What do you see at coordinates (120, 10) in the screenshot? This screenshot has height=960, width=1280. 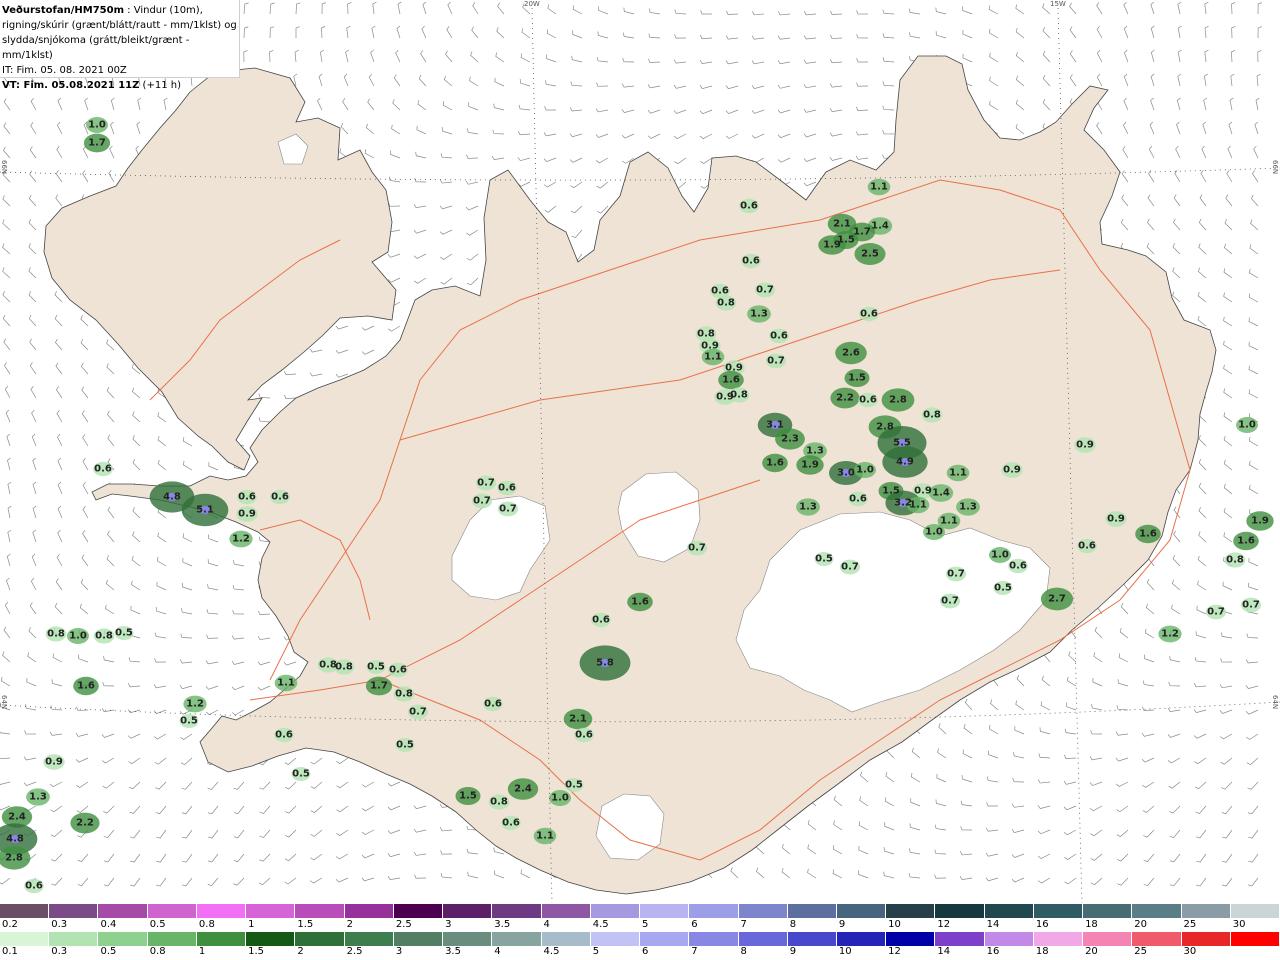 I see `title-line-1: Veðurstofan/HM750m : Vindur (10m),` at bounding box center [120, 10].